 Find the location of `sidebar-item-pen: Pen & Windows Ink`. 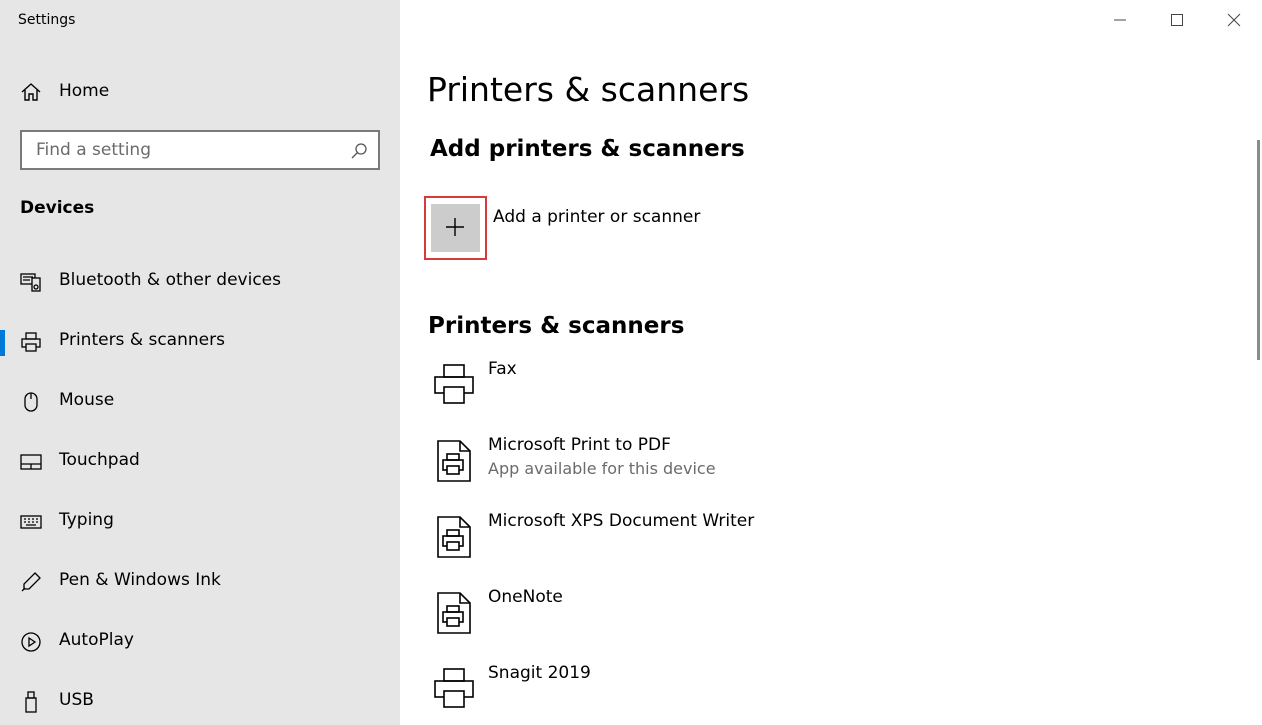

sidebar-item-pen: Pen & Windows Ink is located at coordinates (200, 582).